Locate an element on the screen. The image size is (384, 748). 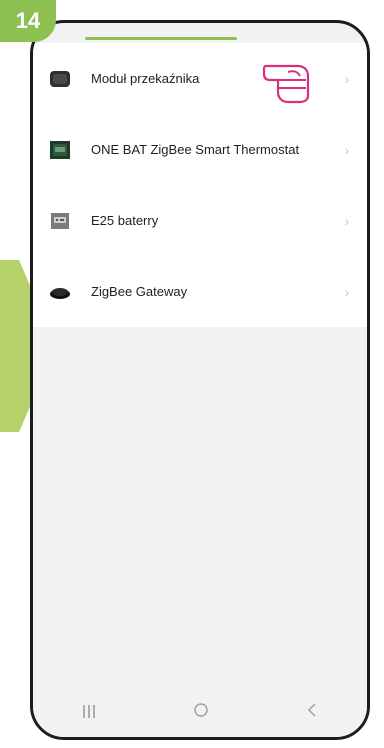
device-label: ONE BAT ZigBee Smart Thermostat is located at coordinates (195, 149).